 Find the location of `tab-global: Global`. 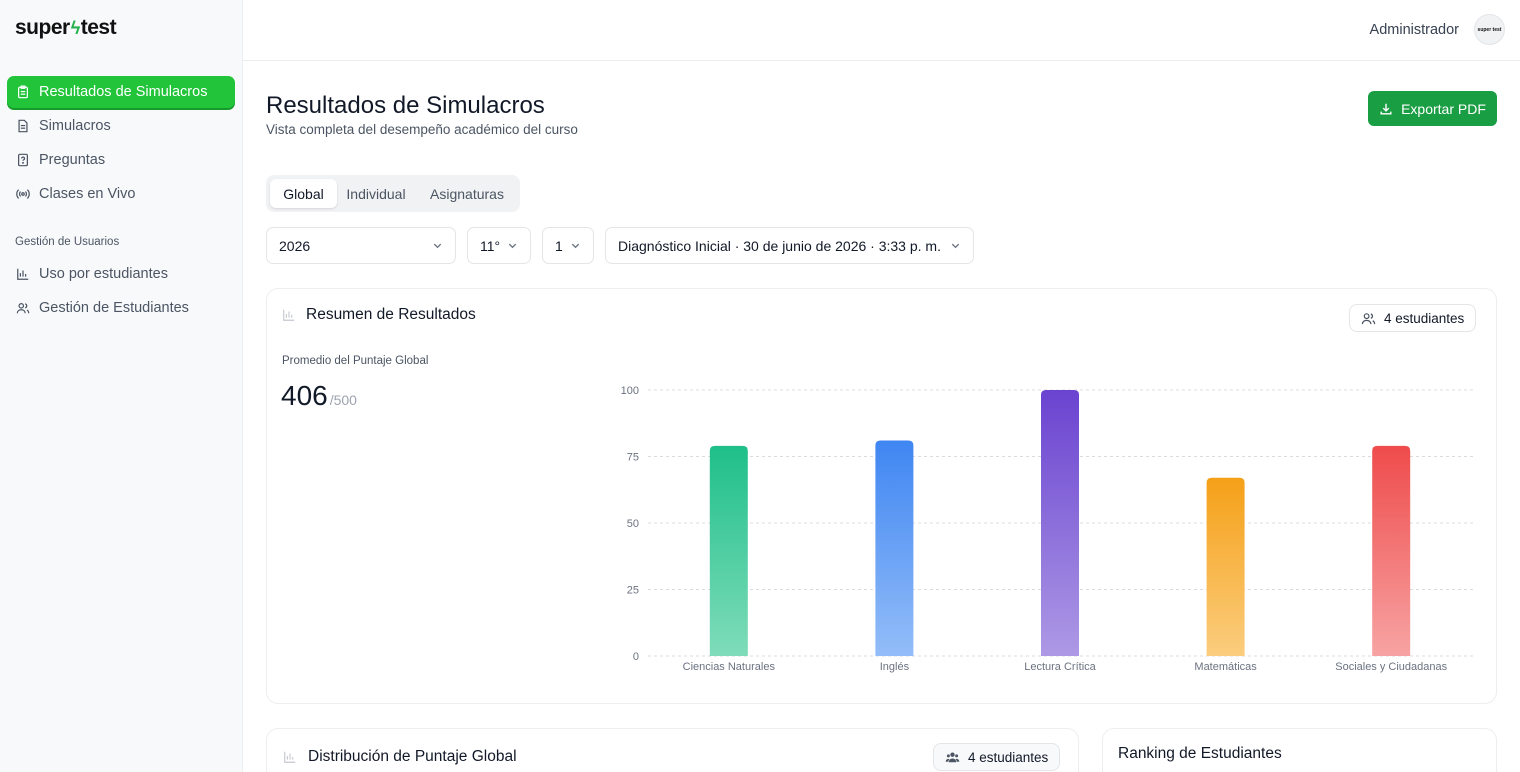

tab-global: Global is located at coordinates (303, 193).